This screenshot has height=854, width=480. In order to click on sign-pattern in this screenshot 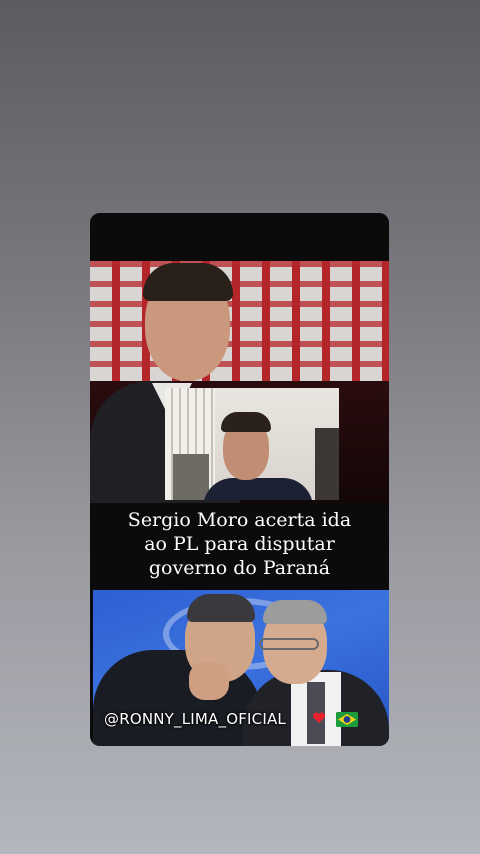, I will do `click(239, 331)`.